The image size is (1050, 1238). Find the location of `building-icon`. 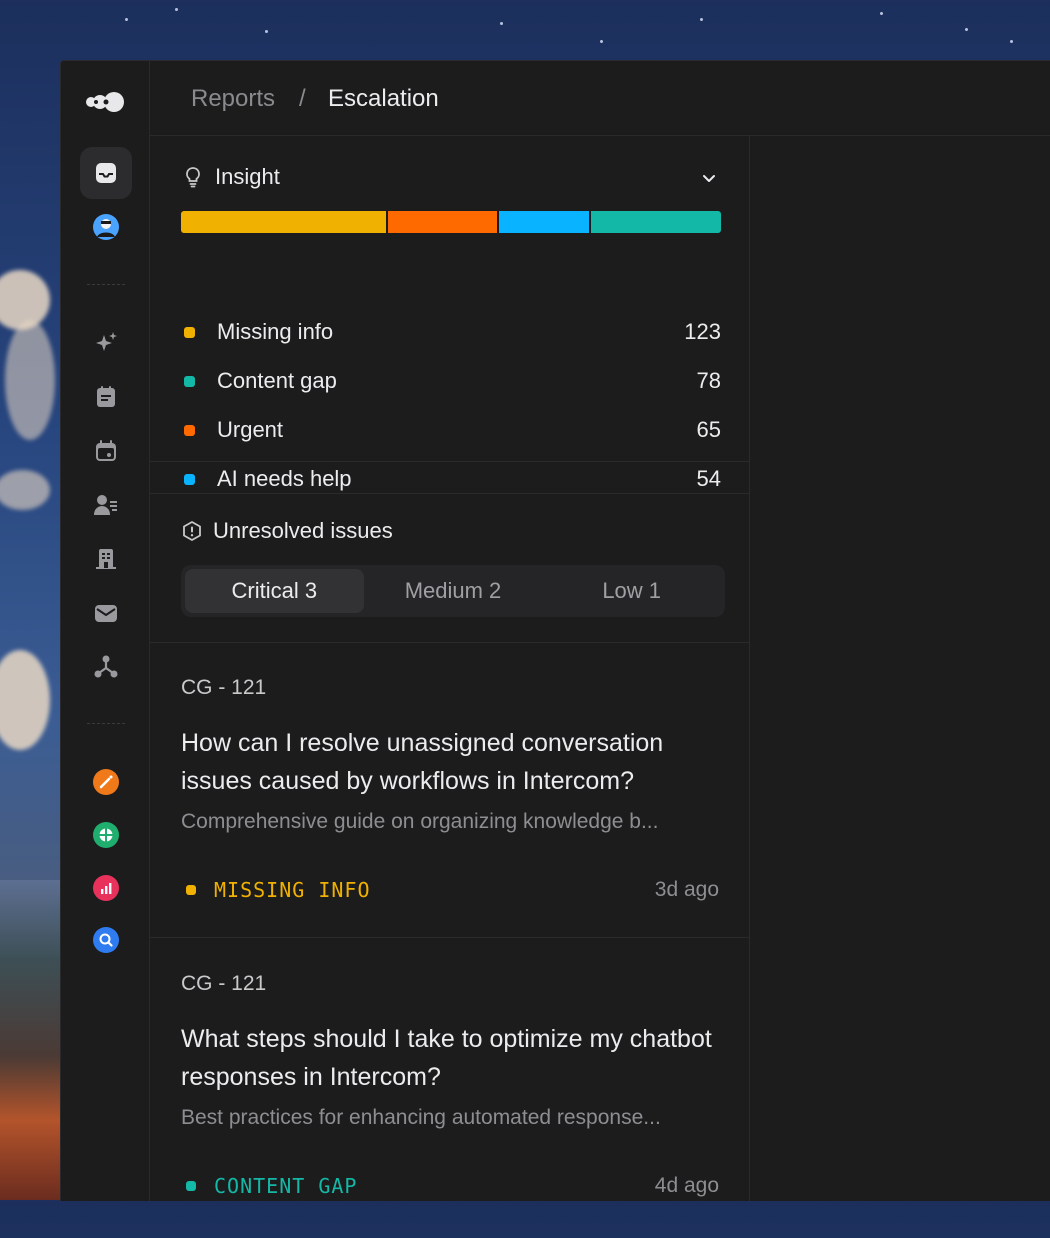

building-icon is located at coordinates (106, 559).